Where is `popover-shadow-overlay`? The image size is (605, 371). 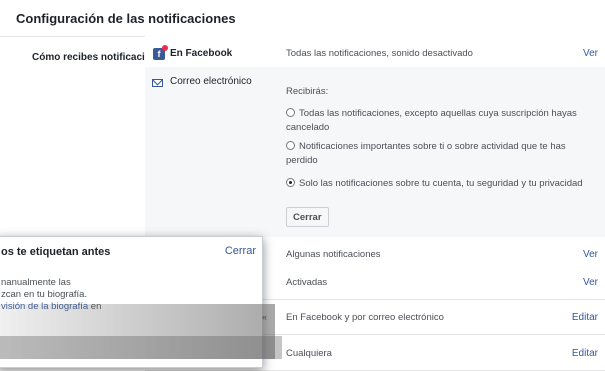
popover-shadow-overlay is located at coordinates (141, 347).